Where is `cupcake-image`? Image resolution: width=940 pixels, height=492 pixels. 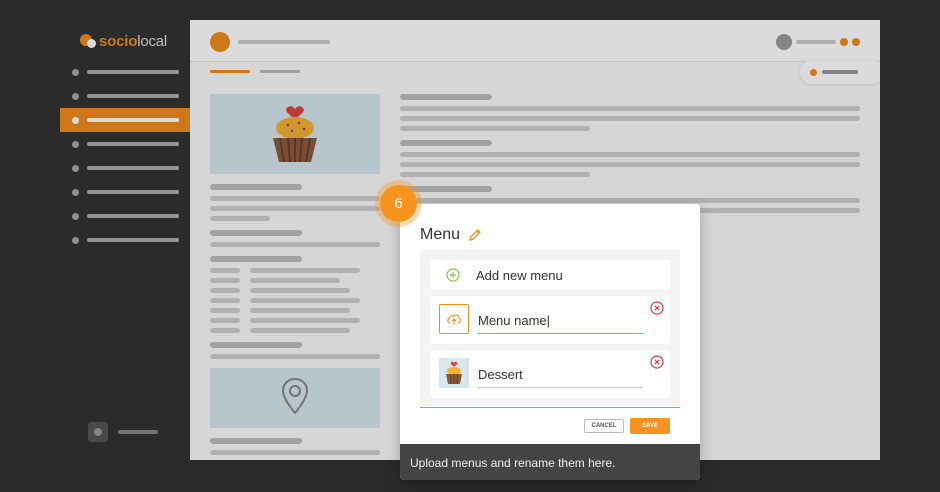
cupcake-image is located at coordinates (295, 134).